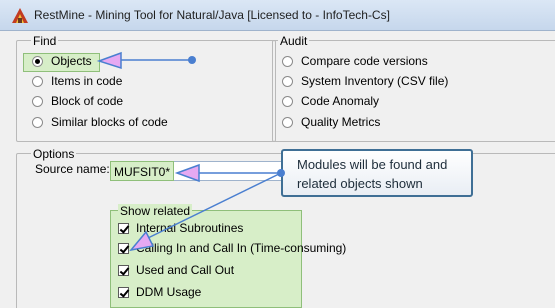  Describe the element at coordinates (109, 60) in the screenshot. I see `objects-arrow-head` at that location.